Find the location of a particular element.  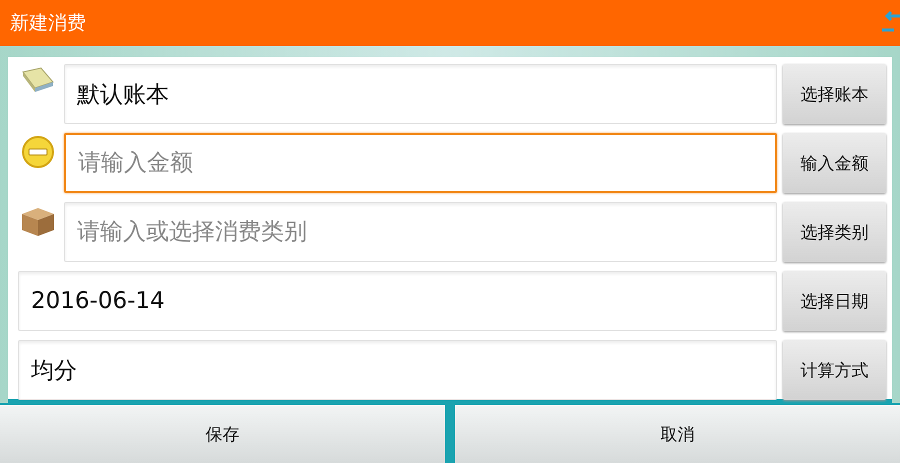

window-title: 新建消费 is located at coordinates (48, 23).